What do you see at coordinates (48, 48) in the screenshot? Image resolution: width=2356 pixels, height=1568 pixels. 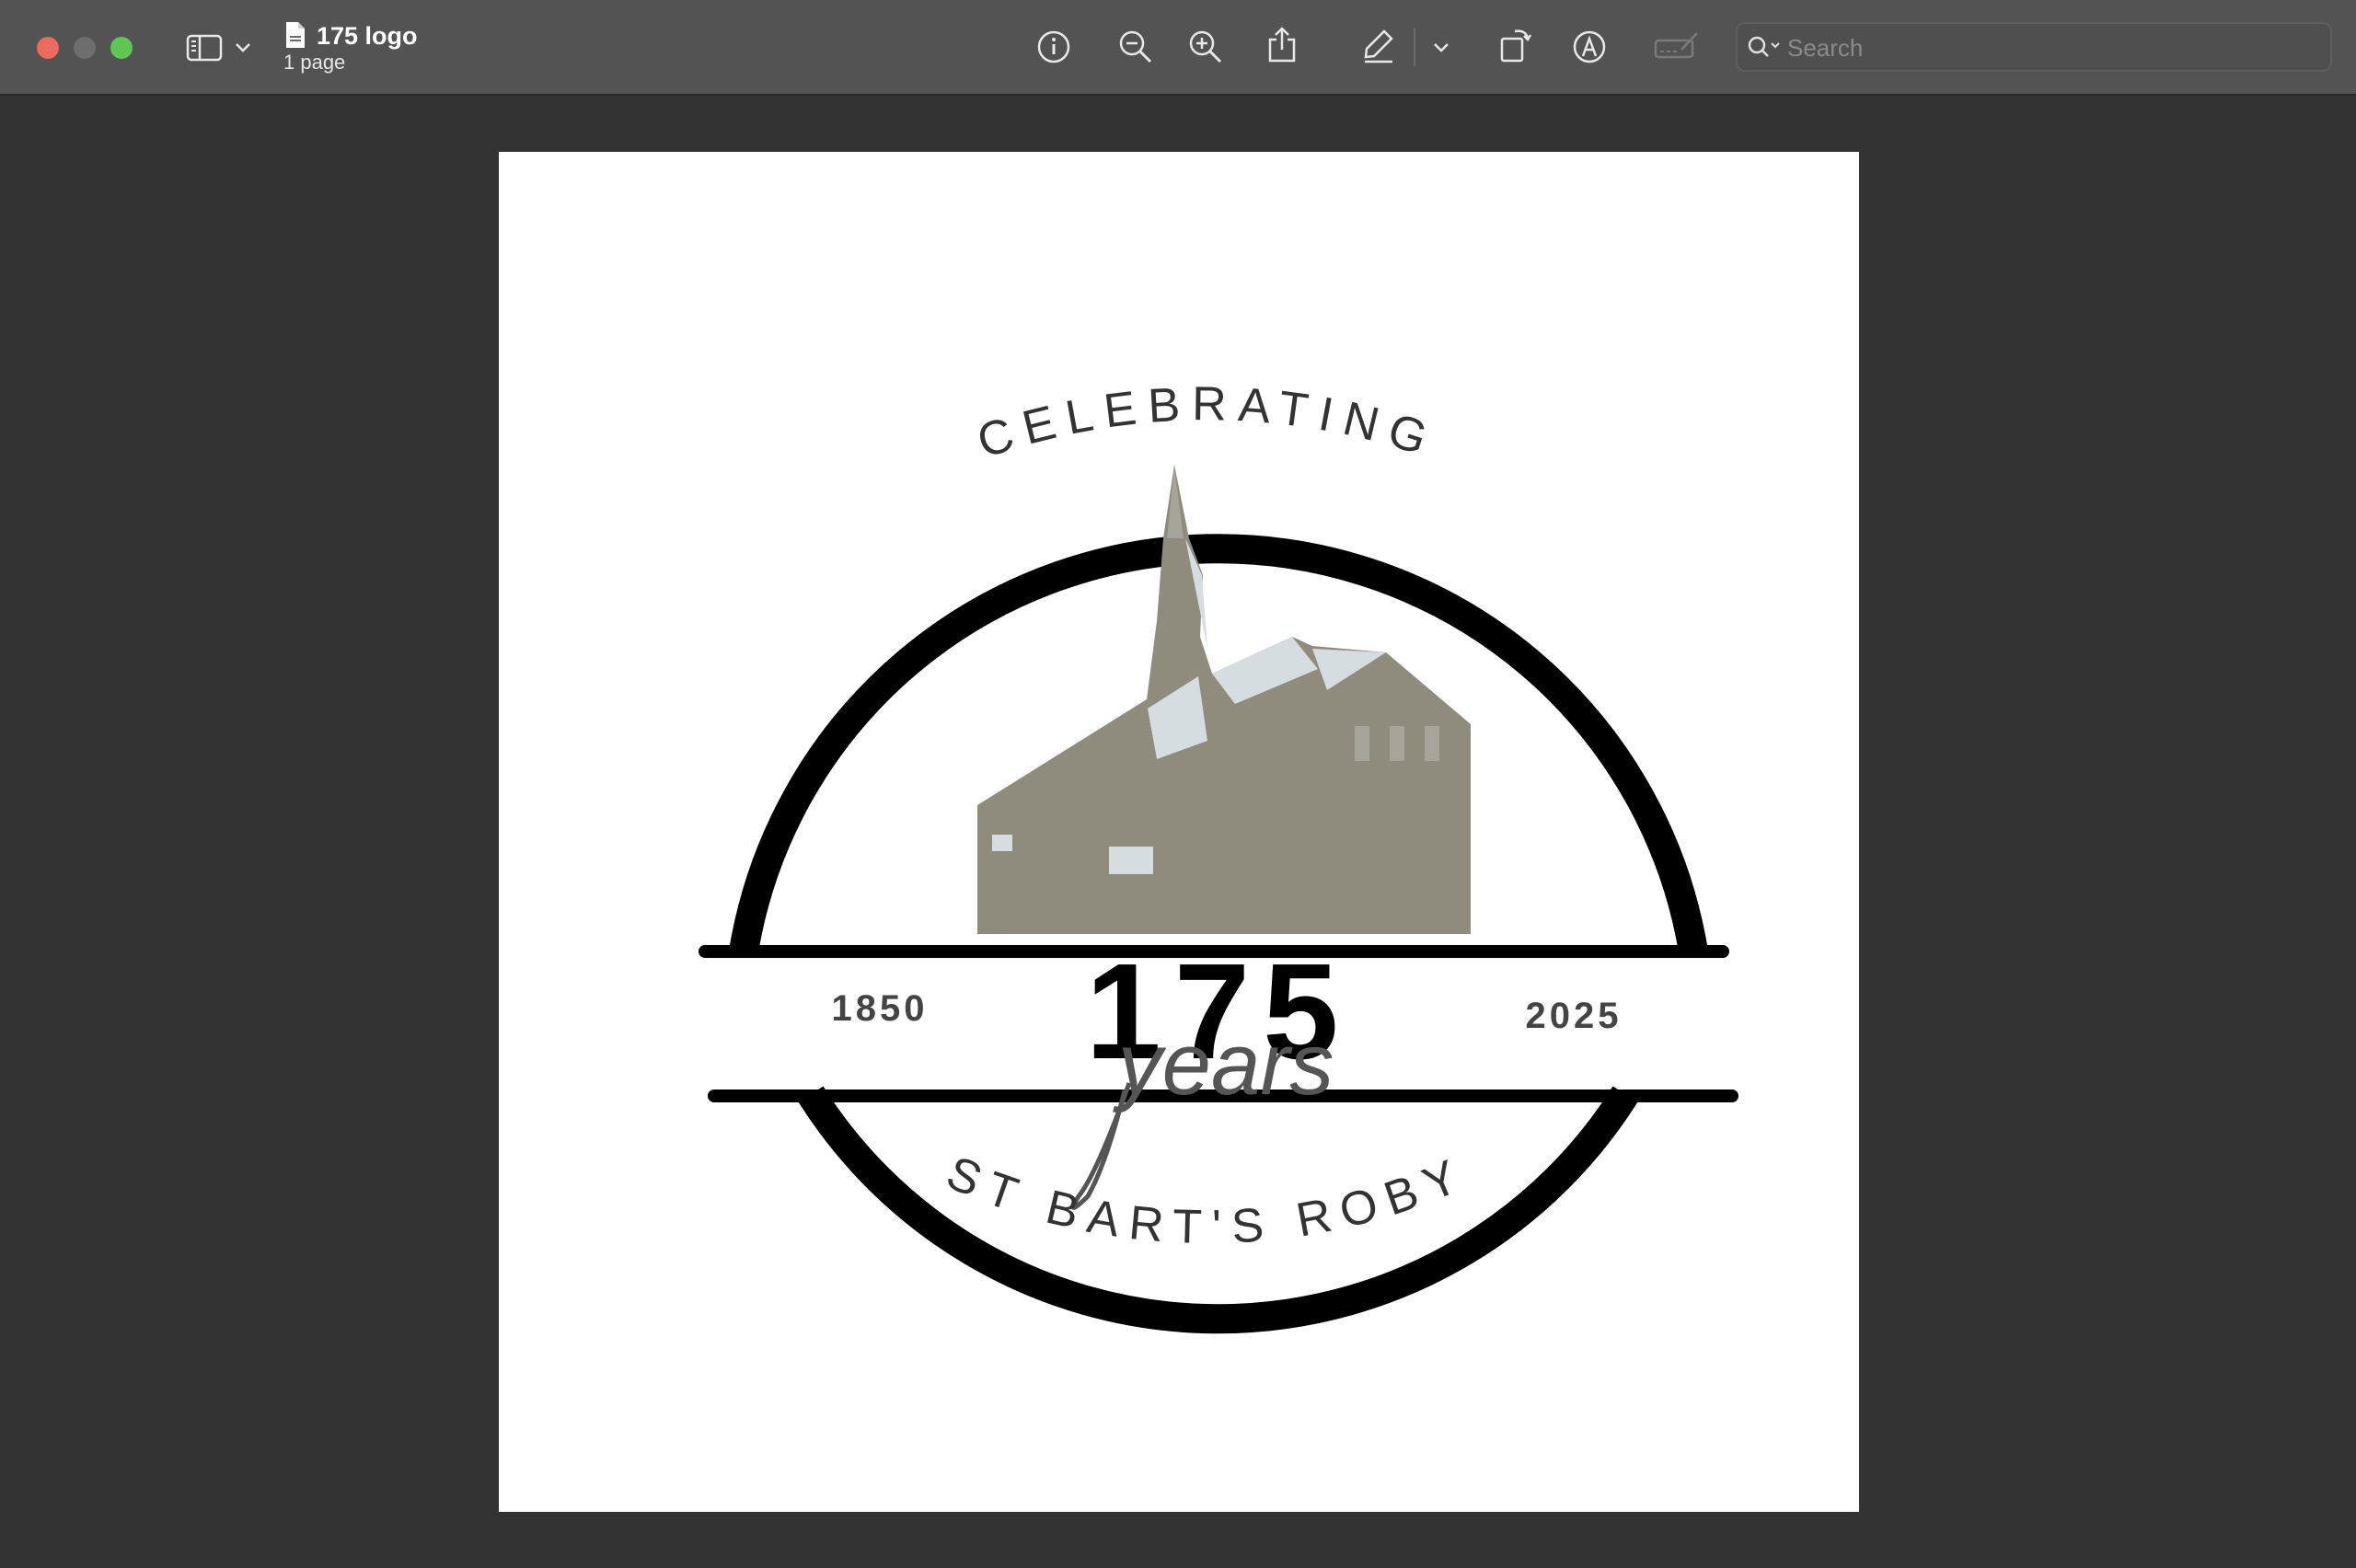 I see `close-window-button` at bounding box center [48, 48].